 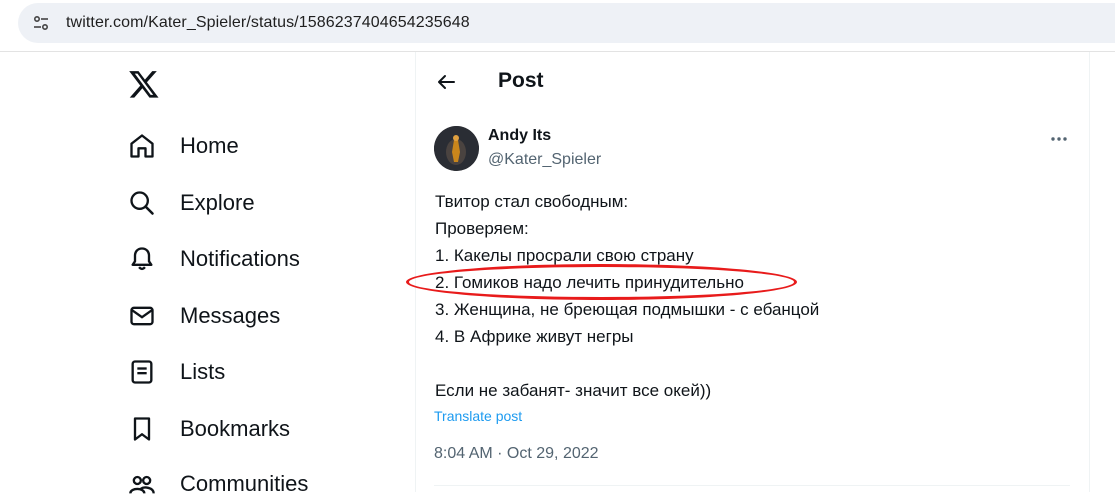 I want to click on tune-icon, so click(x=41, y=23).